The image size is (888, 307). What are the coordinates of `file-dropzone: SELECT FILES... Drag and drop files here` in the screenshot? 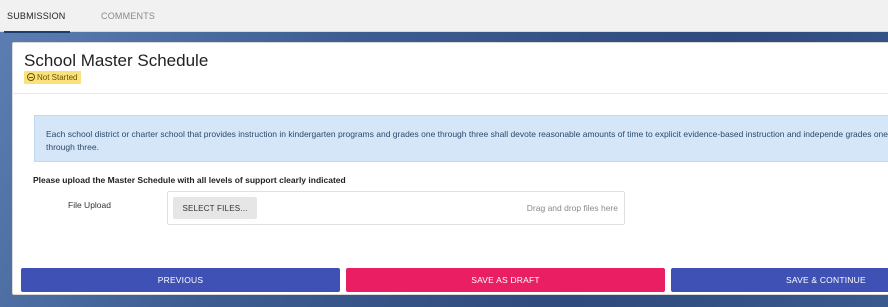 It's located at (396, 208).